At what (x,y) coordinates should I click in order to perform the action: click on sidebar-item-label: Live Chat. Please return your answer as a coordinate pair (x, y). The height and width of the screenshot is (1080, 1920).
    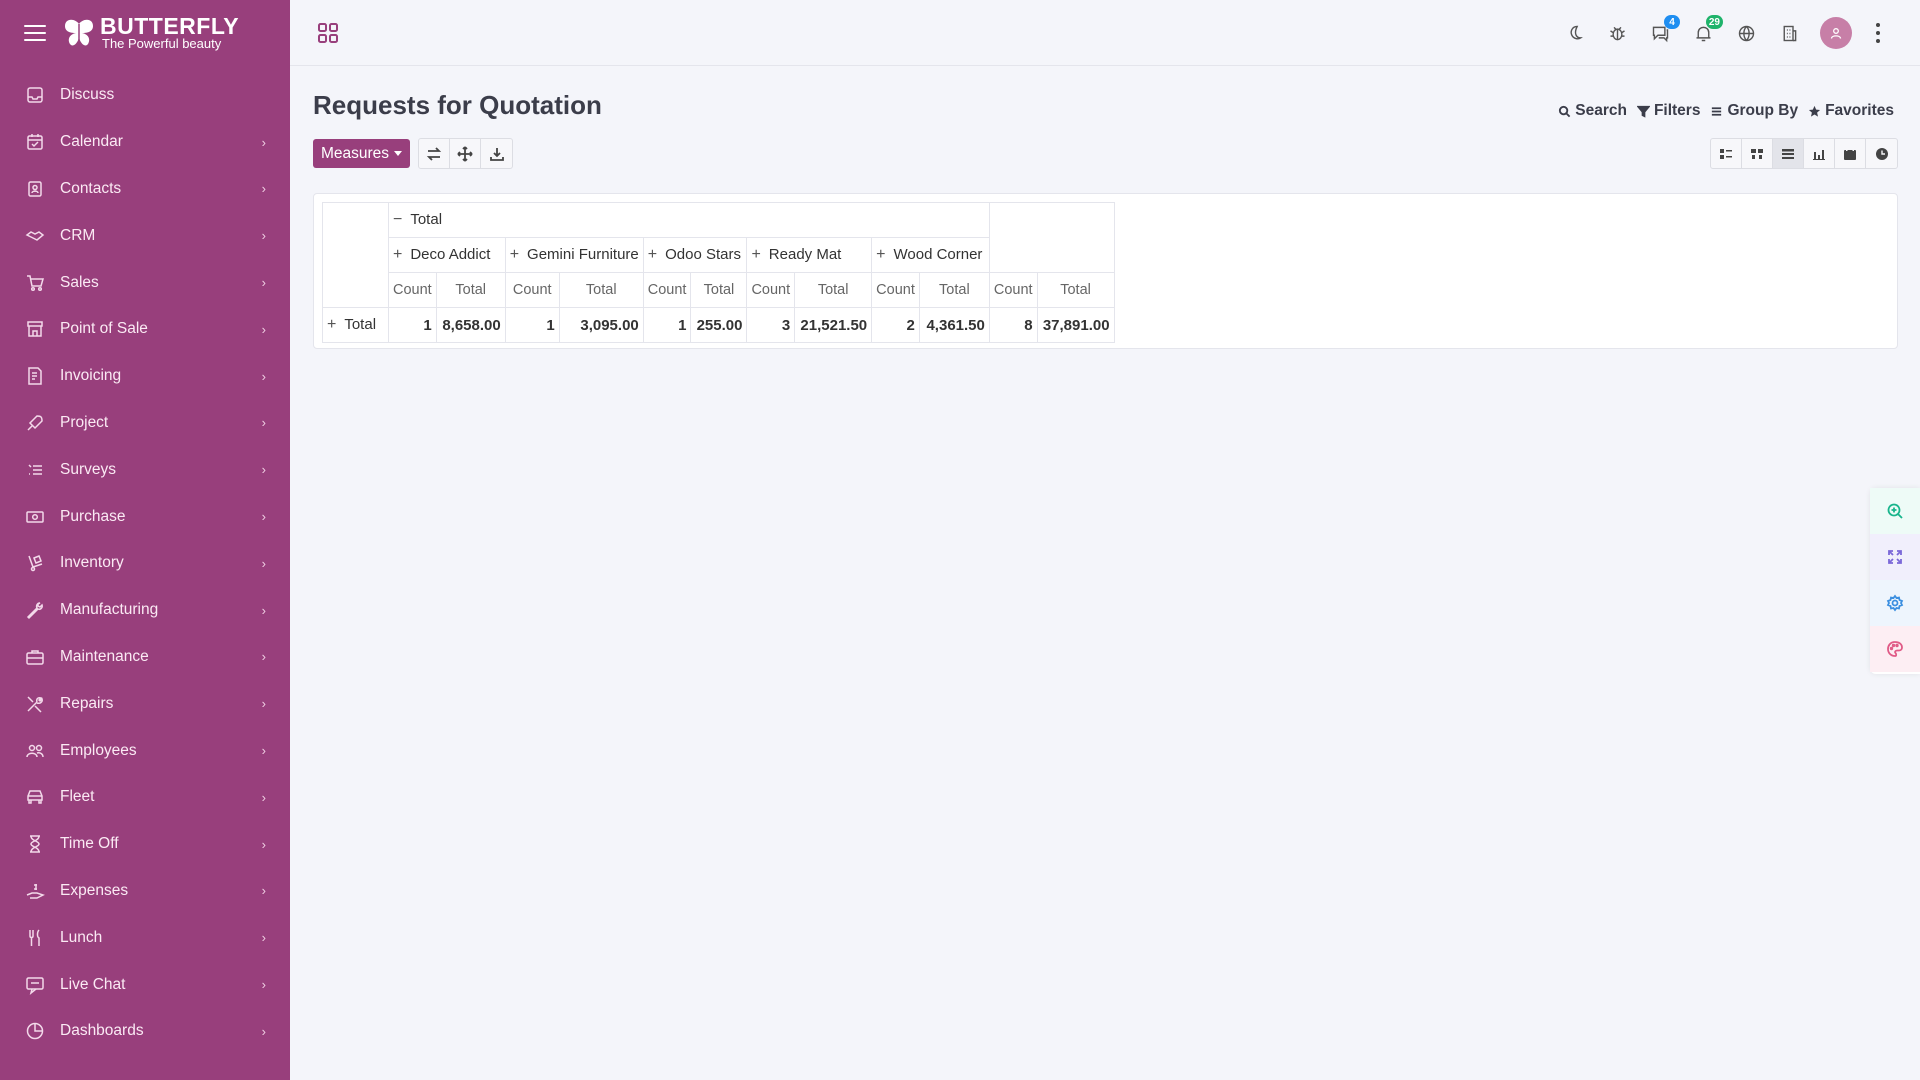
    Looking at the image, I should click on (93, 984).